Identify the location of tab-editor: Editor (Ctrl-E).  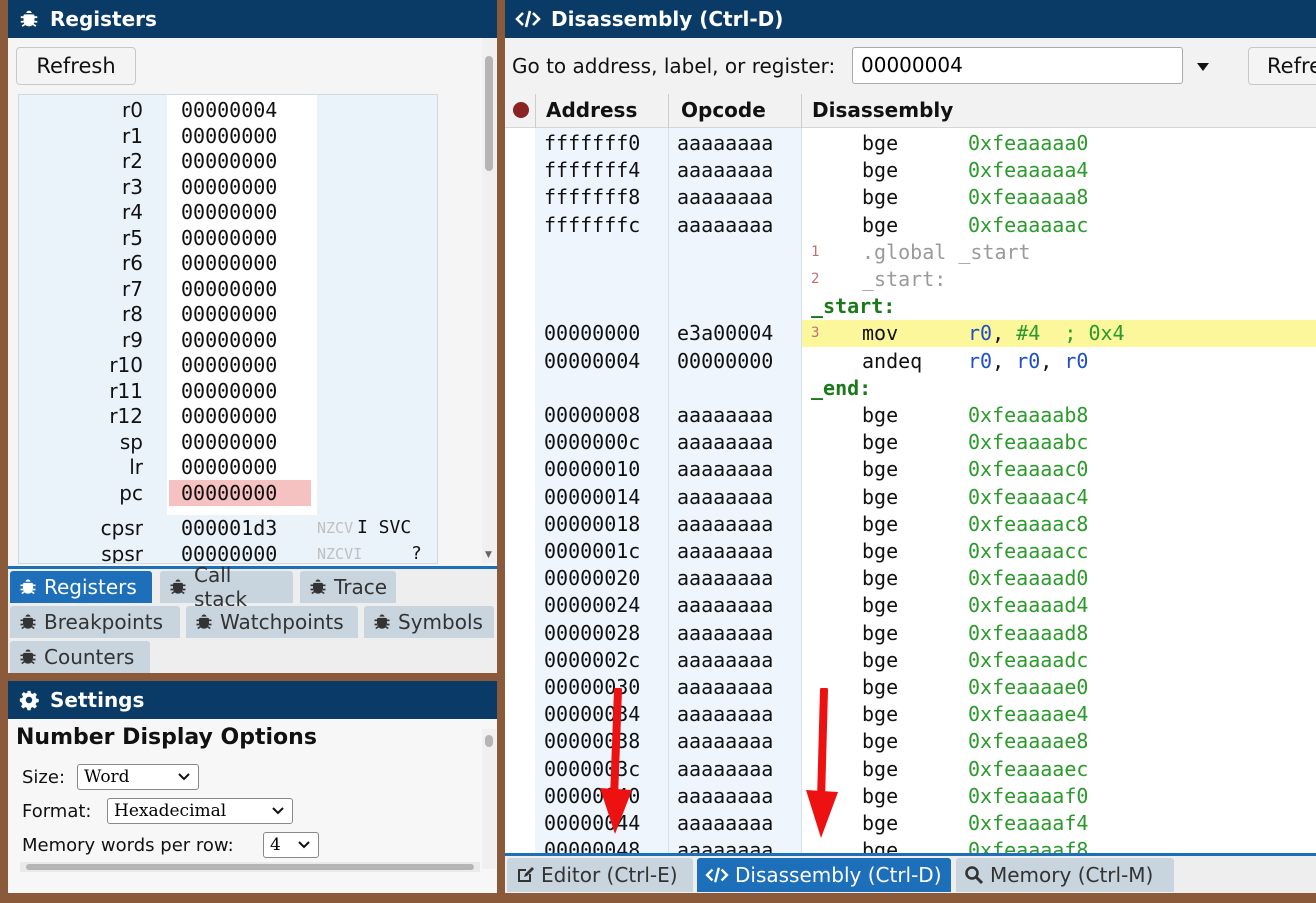
(600, 875).